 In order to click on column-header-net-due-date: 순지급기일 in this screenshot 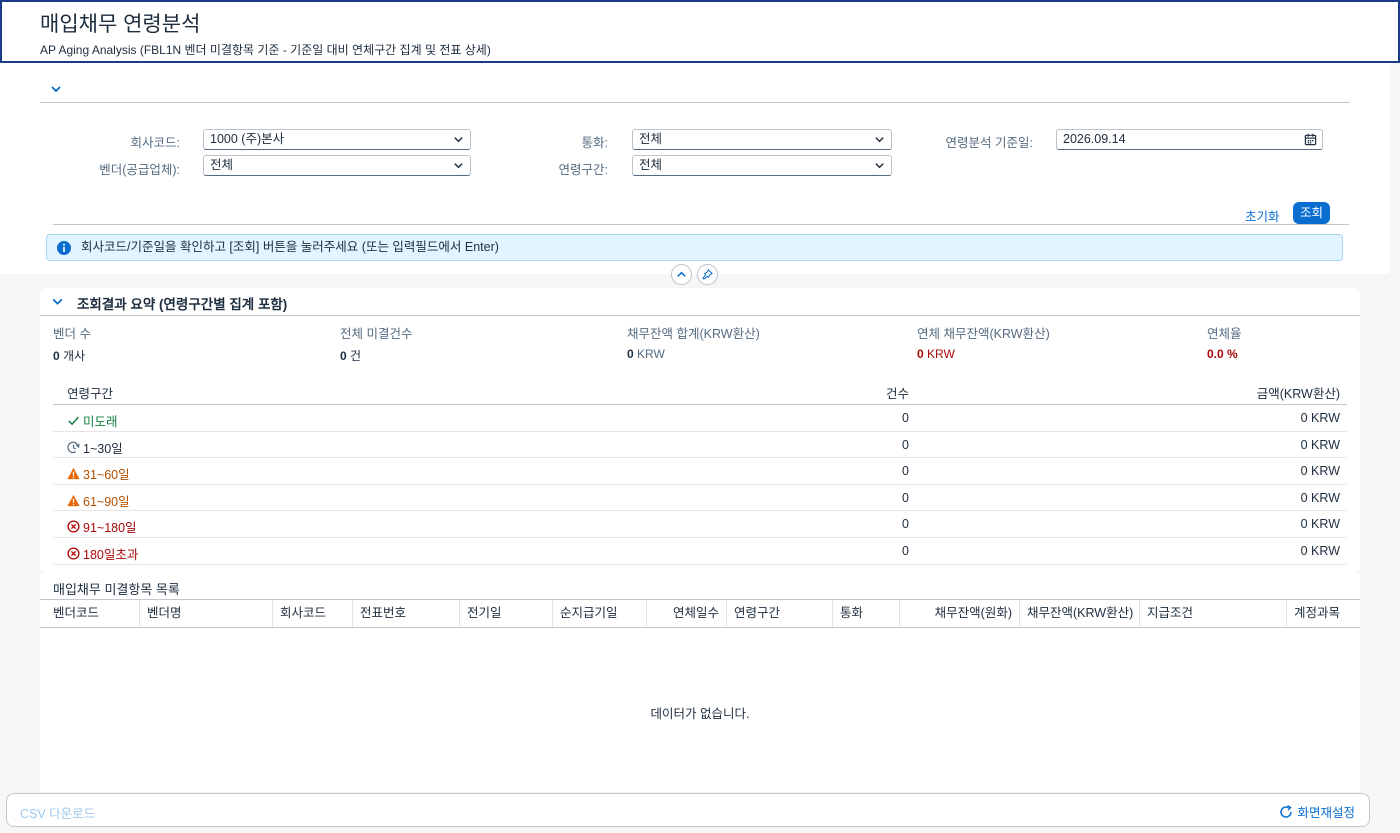, I will do `click(600, 613)`.